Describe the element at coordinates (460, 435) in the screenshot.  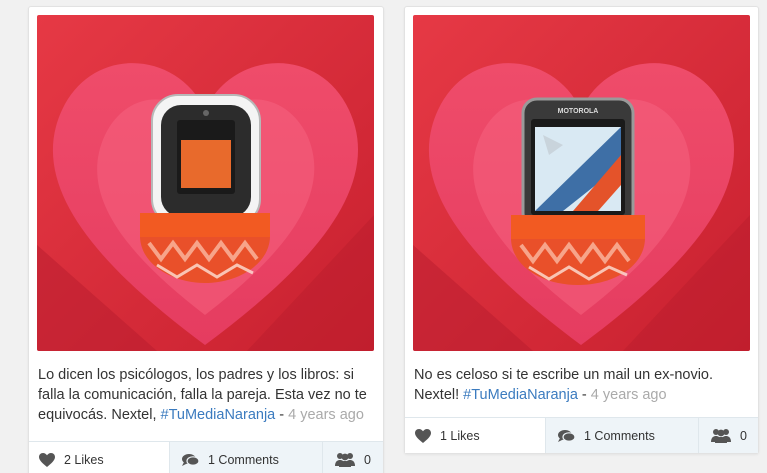
I see `likes-count: 1 Likes` at that location.